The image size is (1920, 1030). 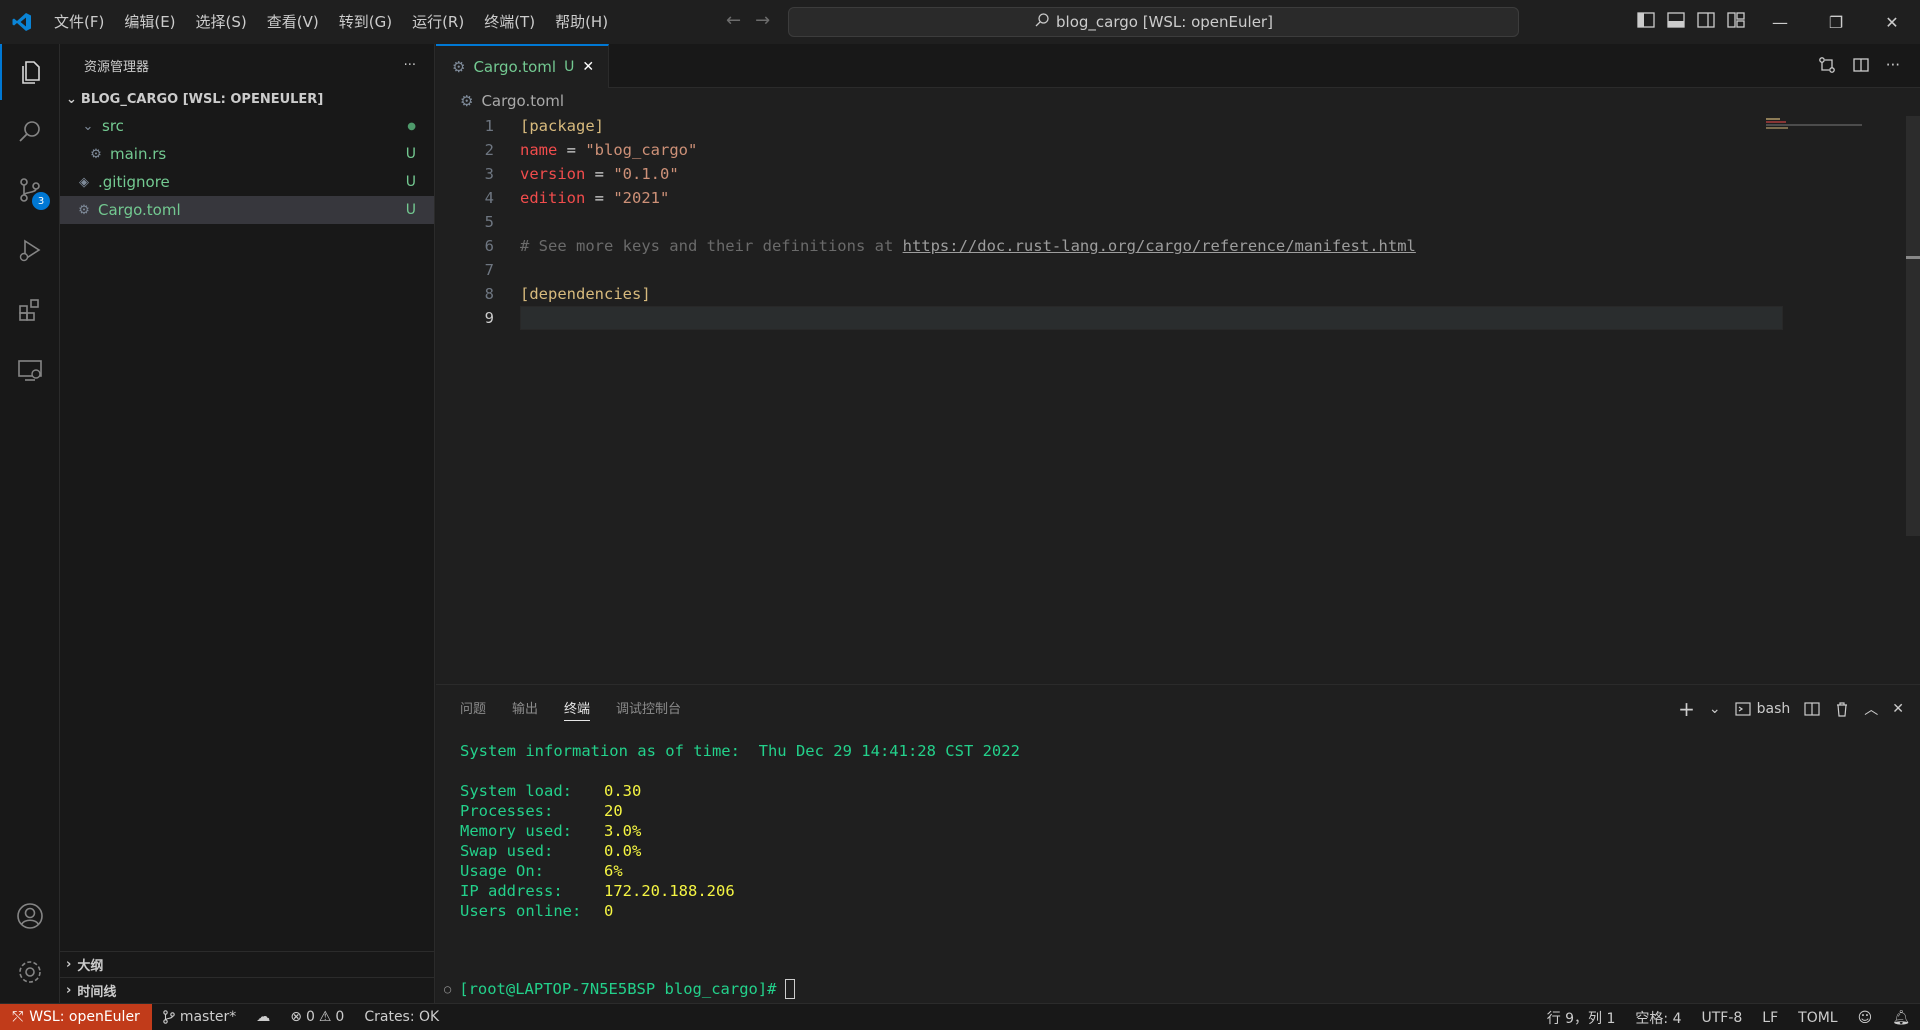 What do you see at coordinates (1178, 707) in the screenshot?
I see `panel-tabs: 问题 输出 终端 调试控制台 + ⌄ bash ︿ ✕` at bounding box center [1178, 707].